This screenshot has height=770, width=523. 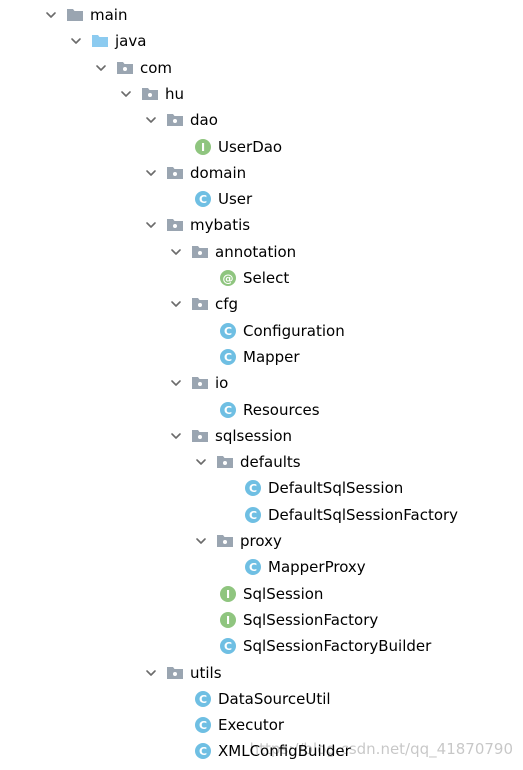 I want to click on annotation-icon: @, so click(x=228, y=278).